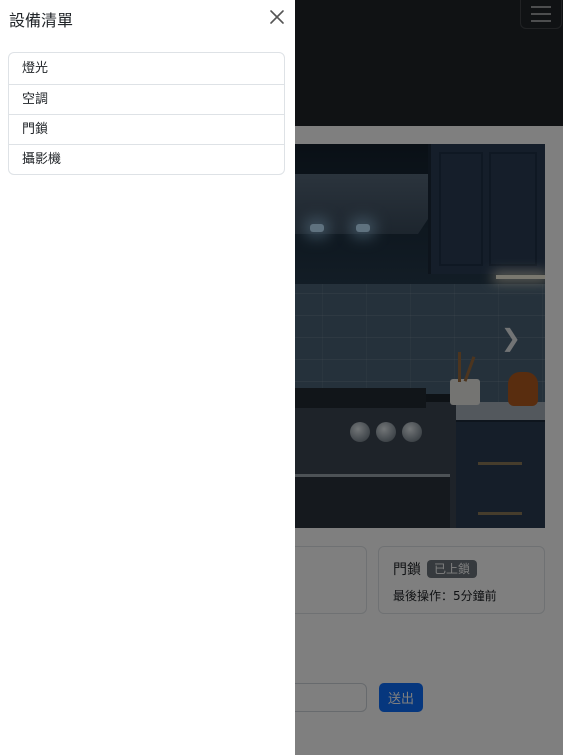  I want to click on close-button, so click(277, 17).